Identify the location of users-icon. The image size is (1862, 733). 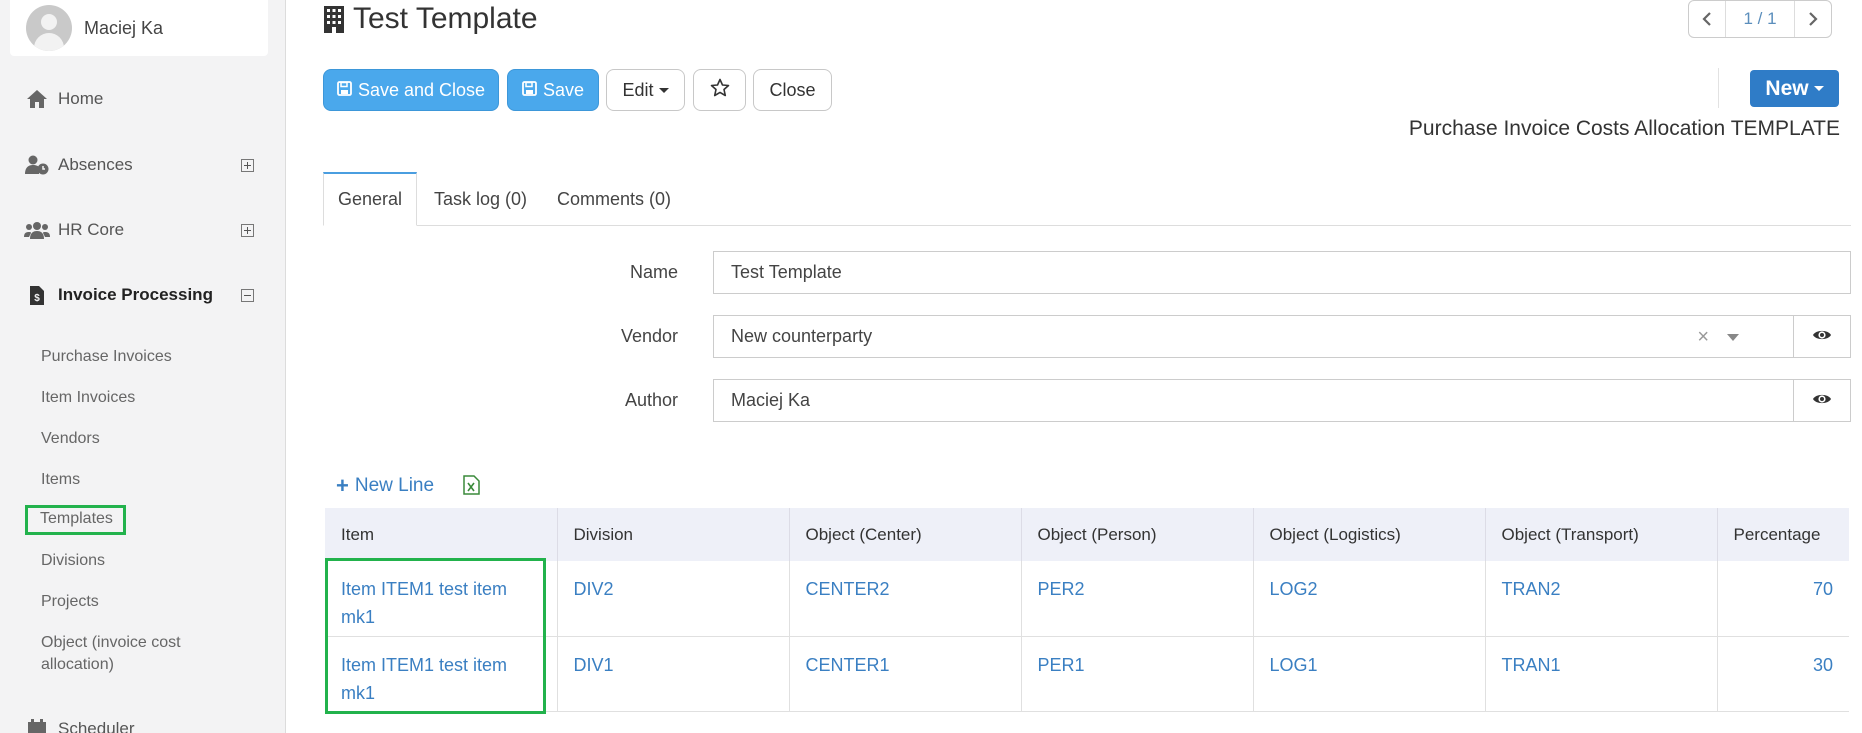
(37, 230).